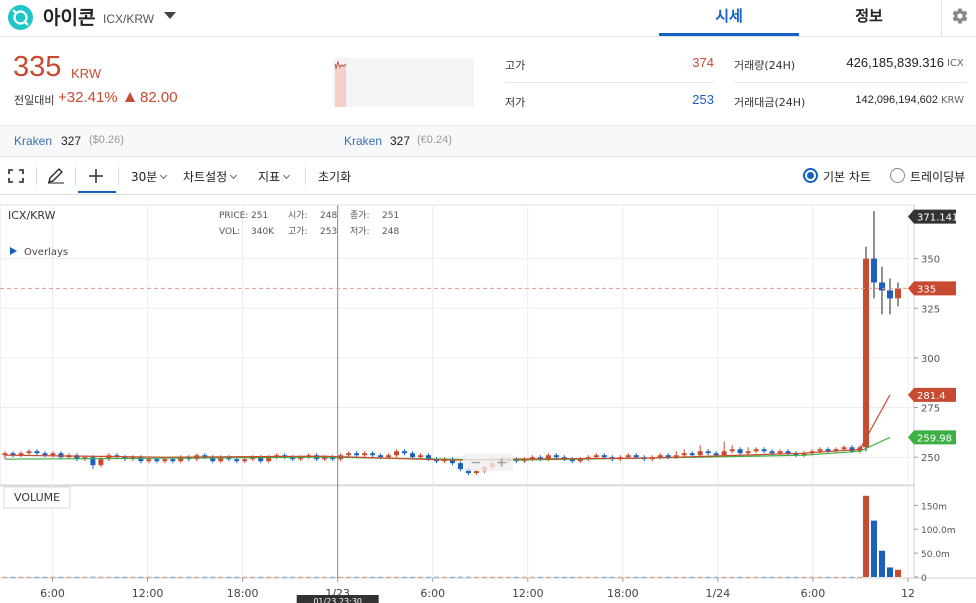 This screenshot has height=603, width=976. What do you see at coordinates (144, 177) in the screenshot?
I see `interval-label: 30분` at bounding box center [144, 177].